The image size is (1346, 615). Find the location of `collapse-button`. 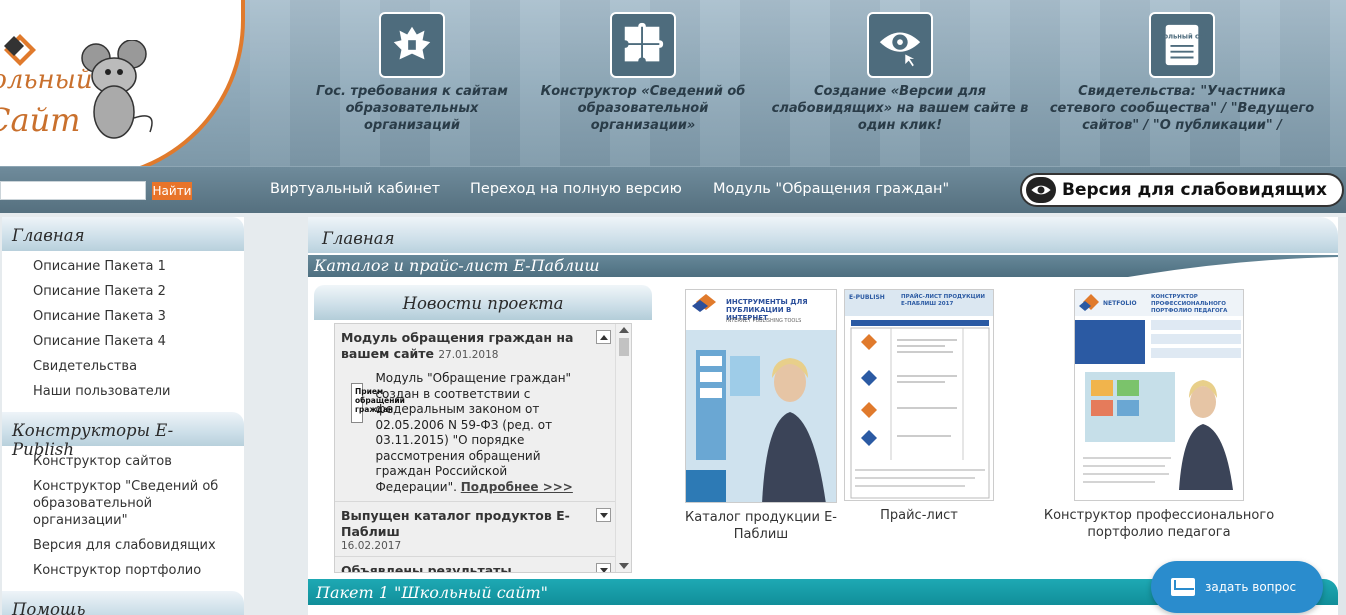

collapse-button is located at coordinates (603, 337).